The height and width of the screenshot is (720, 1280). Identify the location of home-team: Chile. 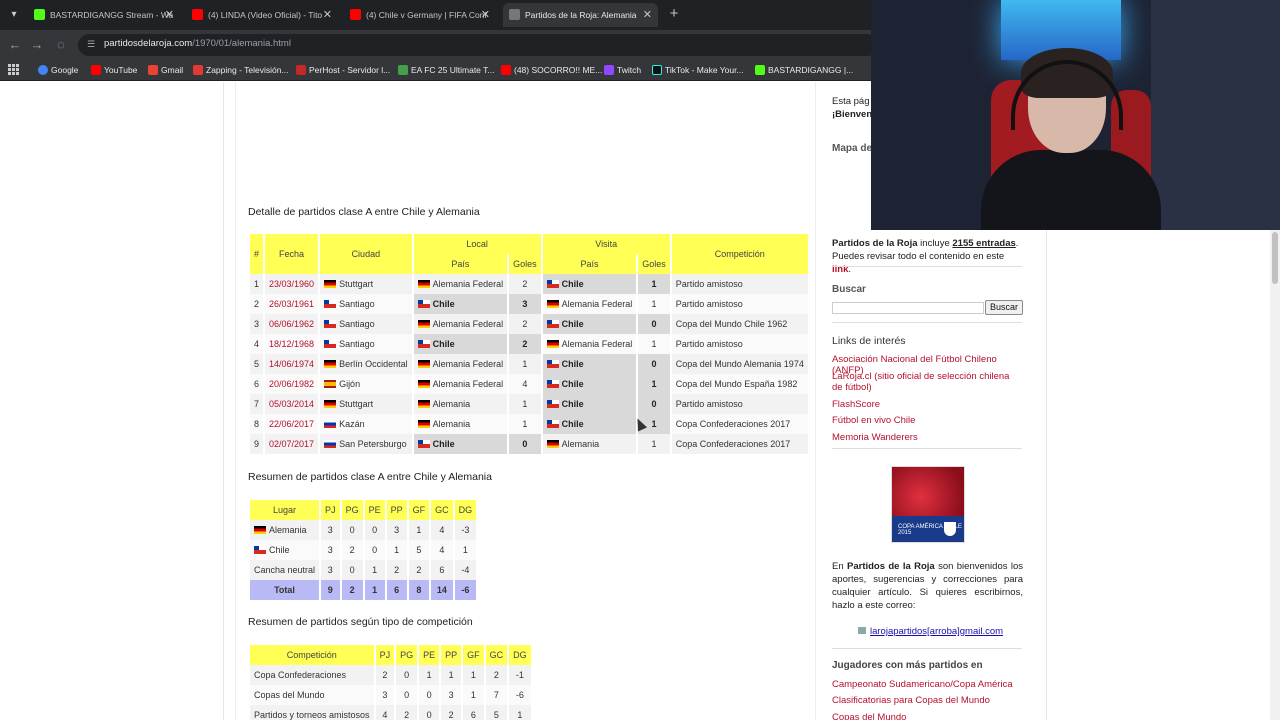
(460, 304).